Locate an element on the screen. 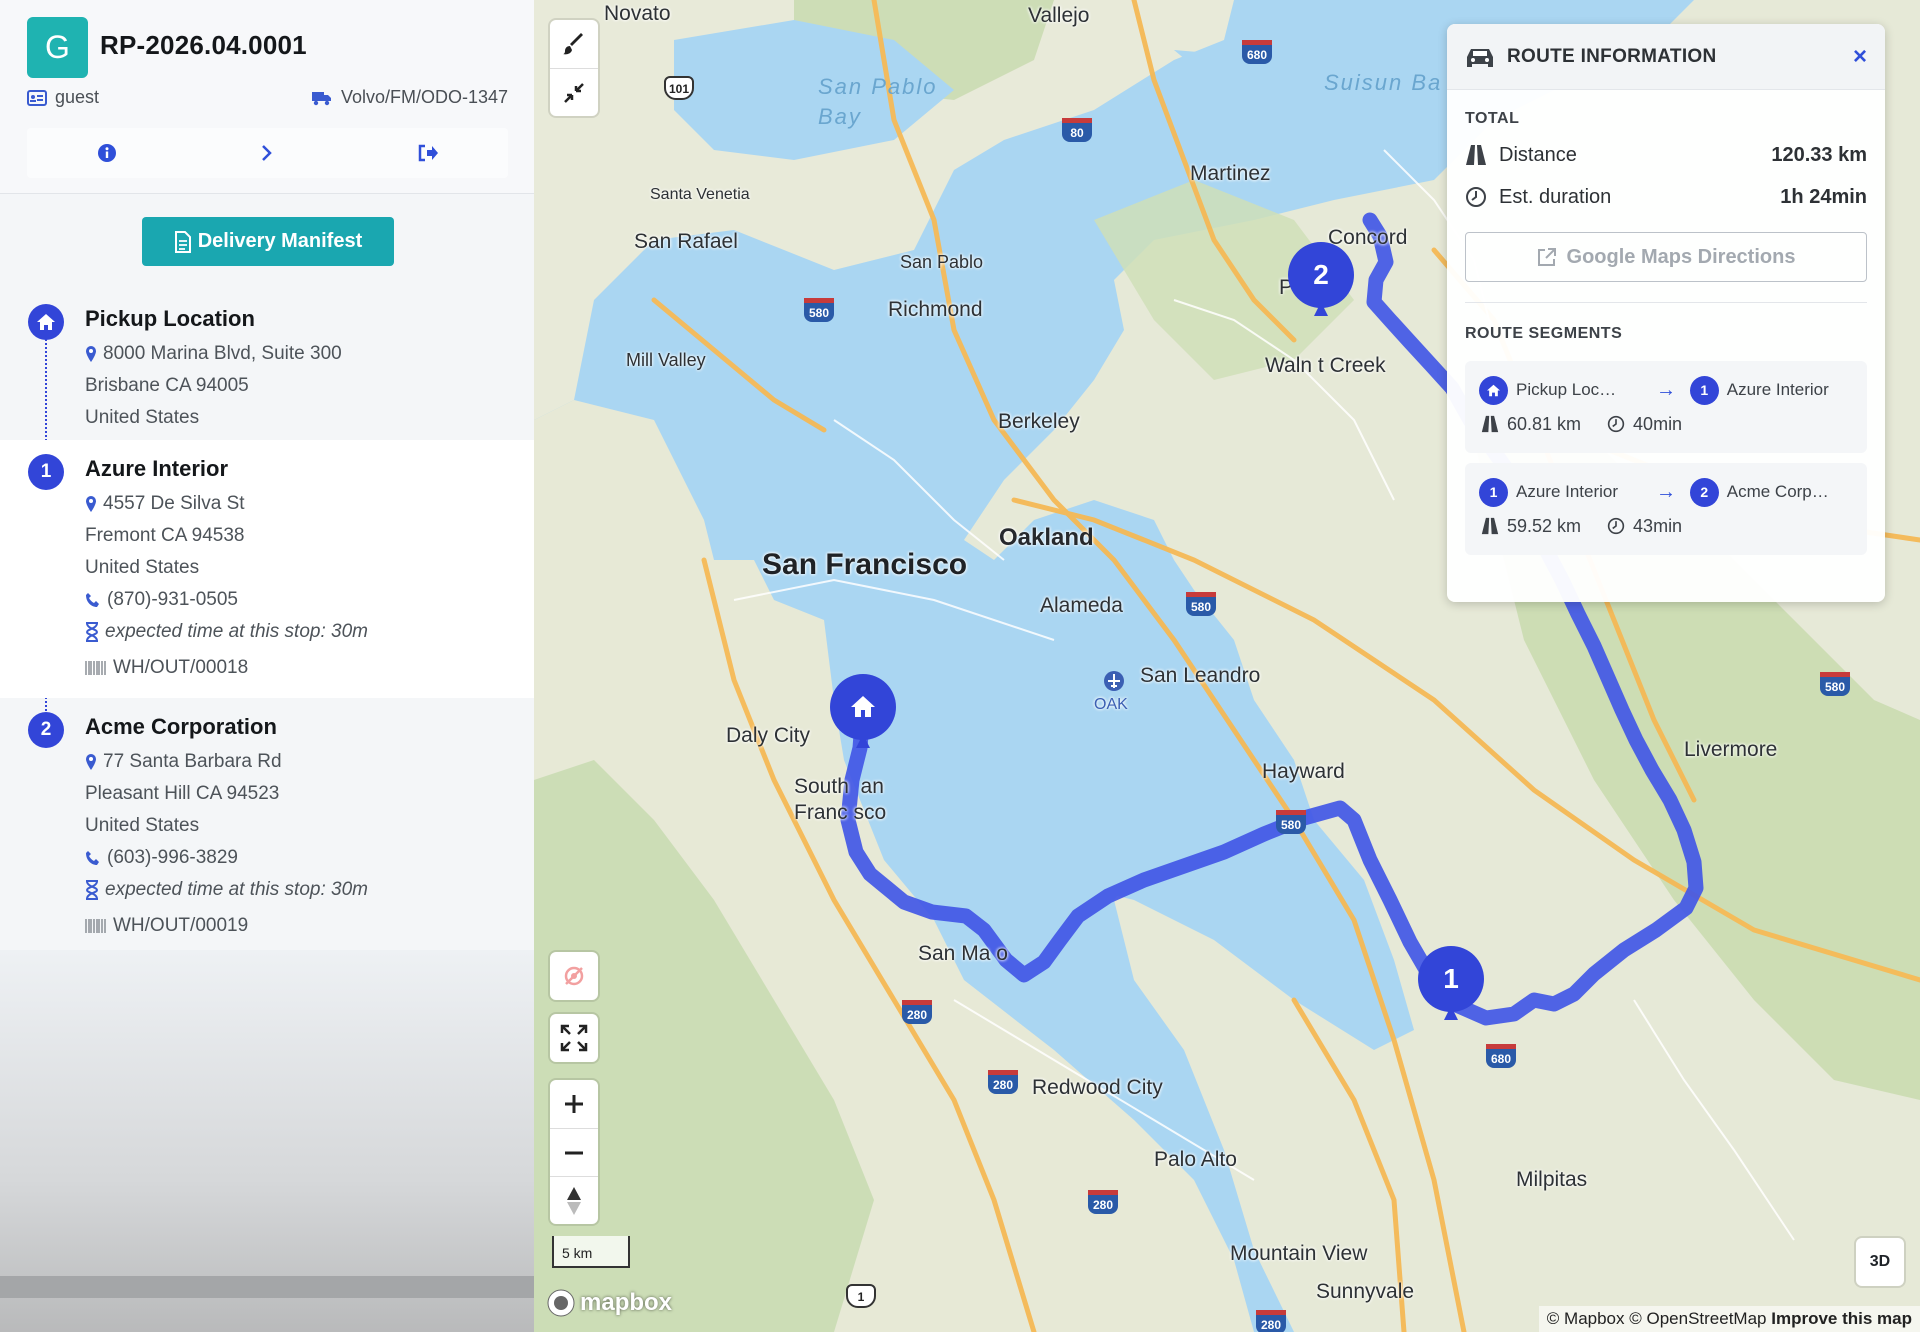  distance-row: Distance 120.33 km is located at coordinates (1666, 155).